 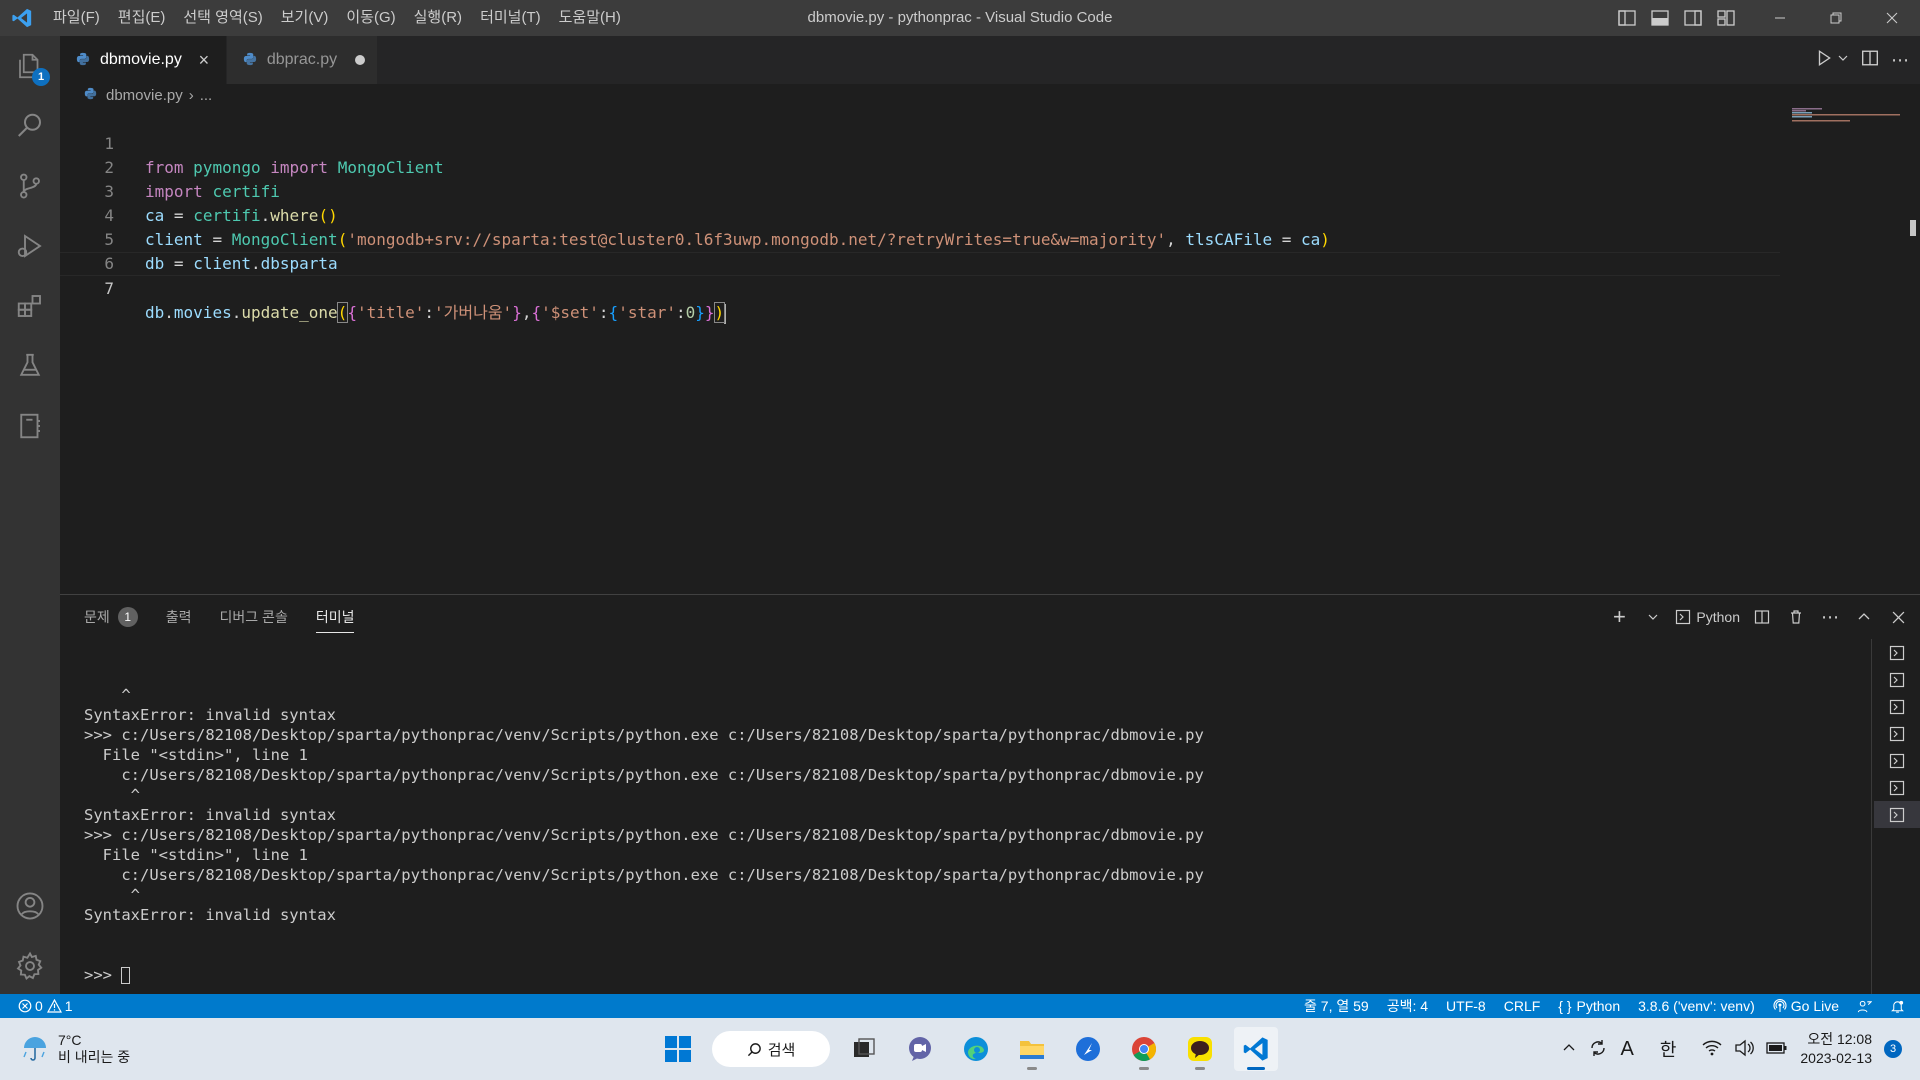 What do you see at coordinates (370, 18) in the screenshot?
I see `menu-item: 이동(G)` at bounding box center [370, 18].